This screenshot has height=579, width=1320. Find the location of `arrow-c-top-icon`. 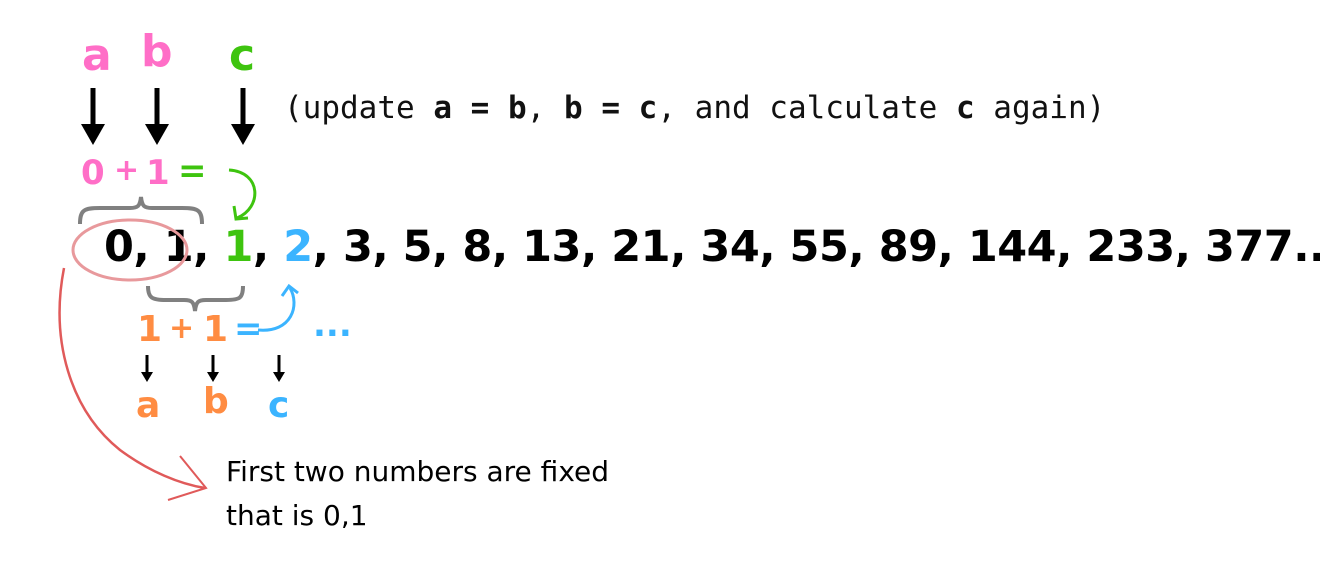

arrow-c-top-icon is located at coordinates (243, 116).